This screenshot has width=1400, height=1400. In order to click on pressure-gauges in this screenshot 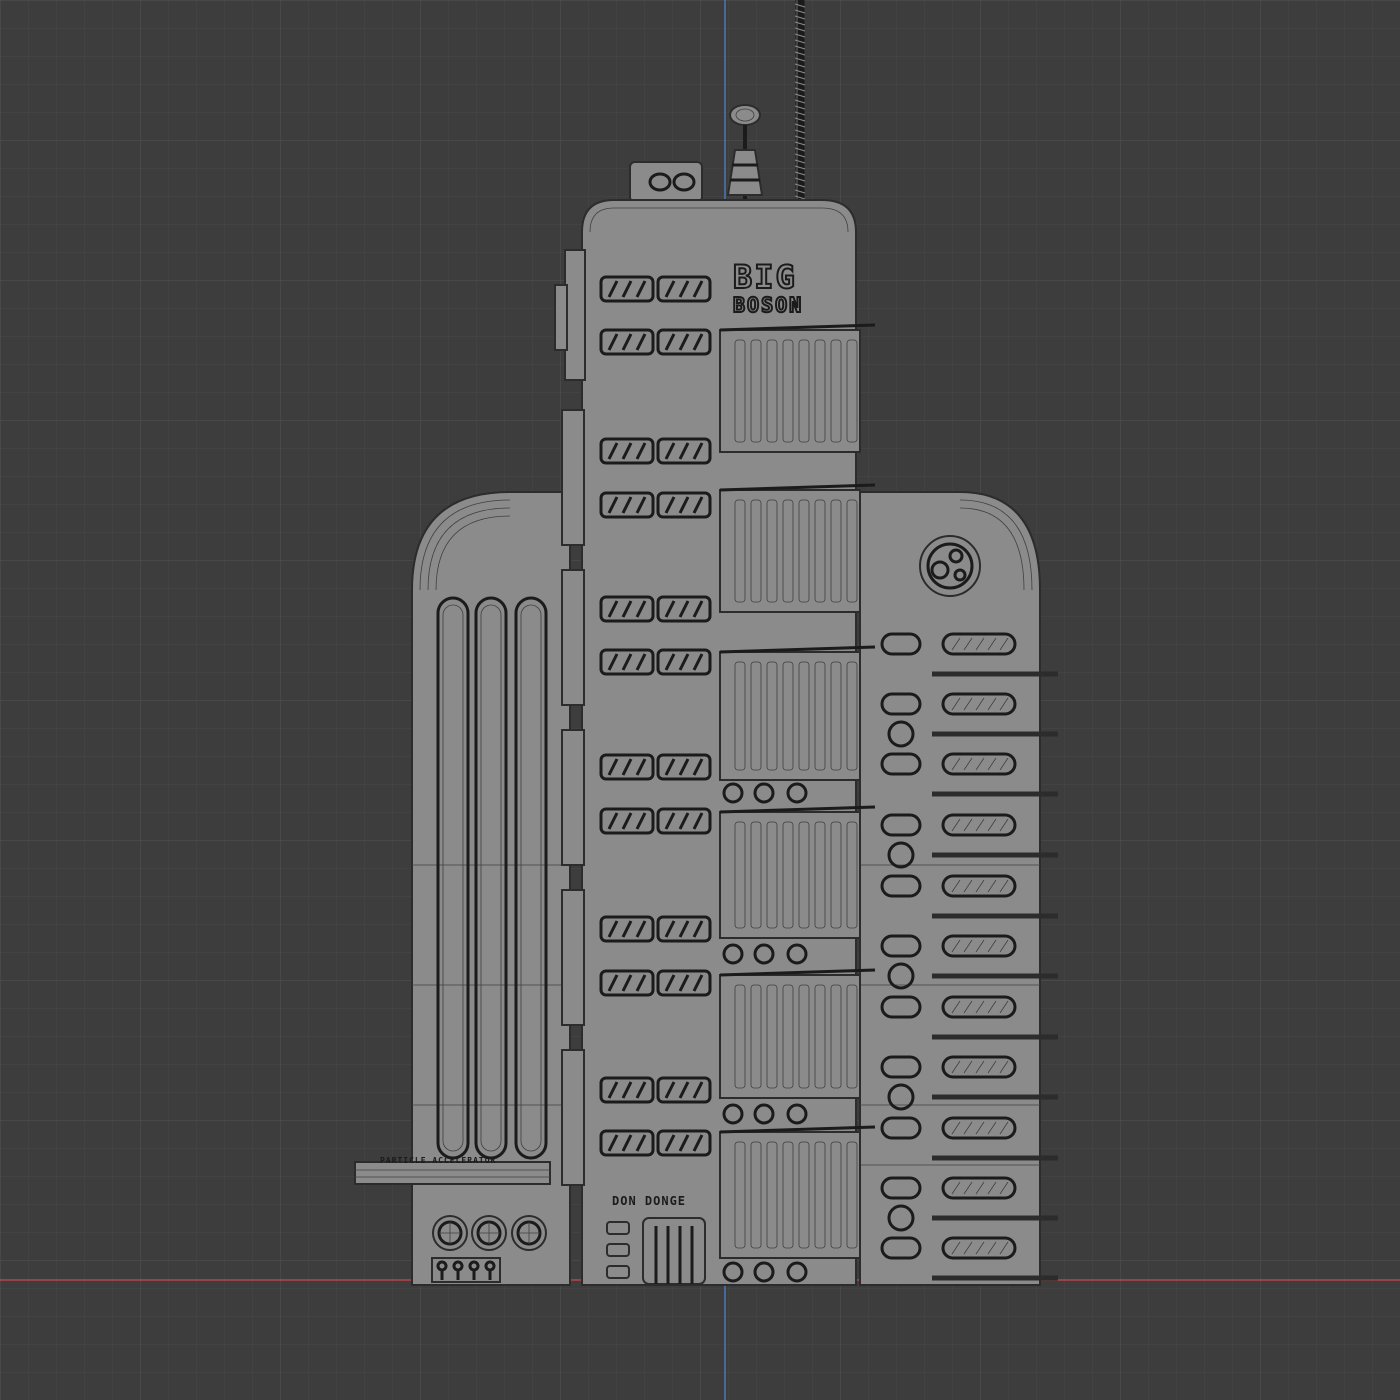, I will do `click(489, 1233)`.